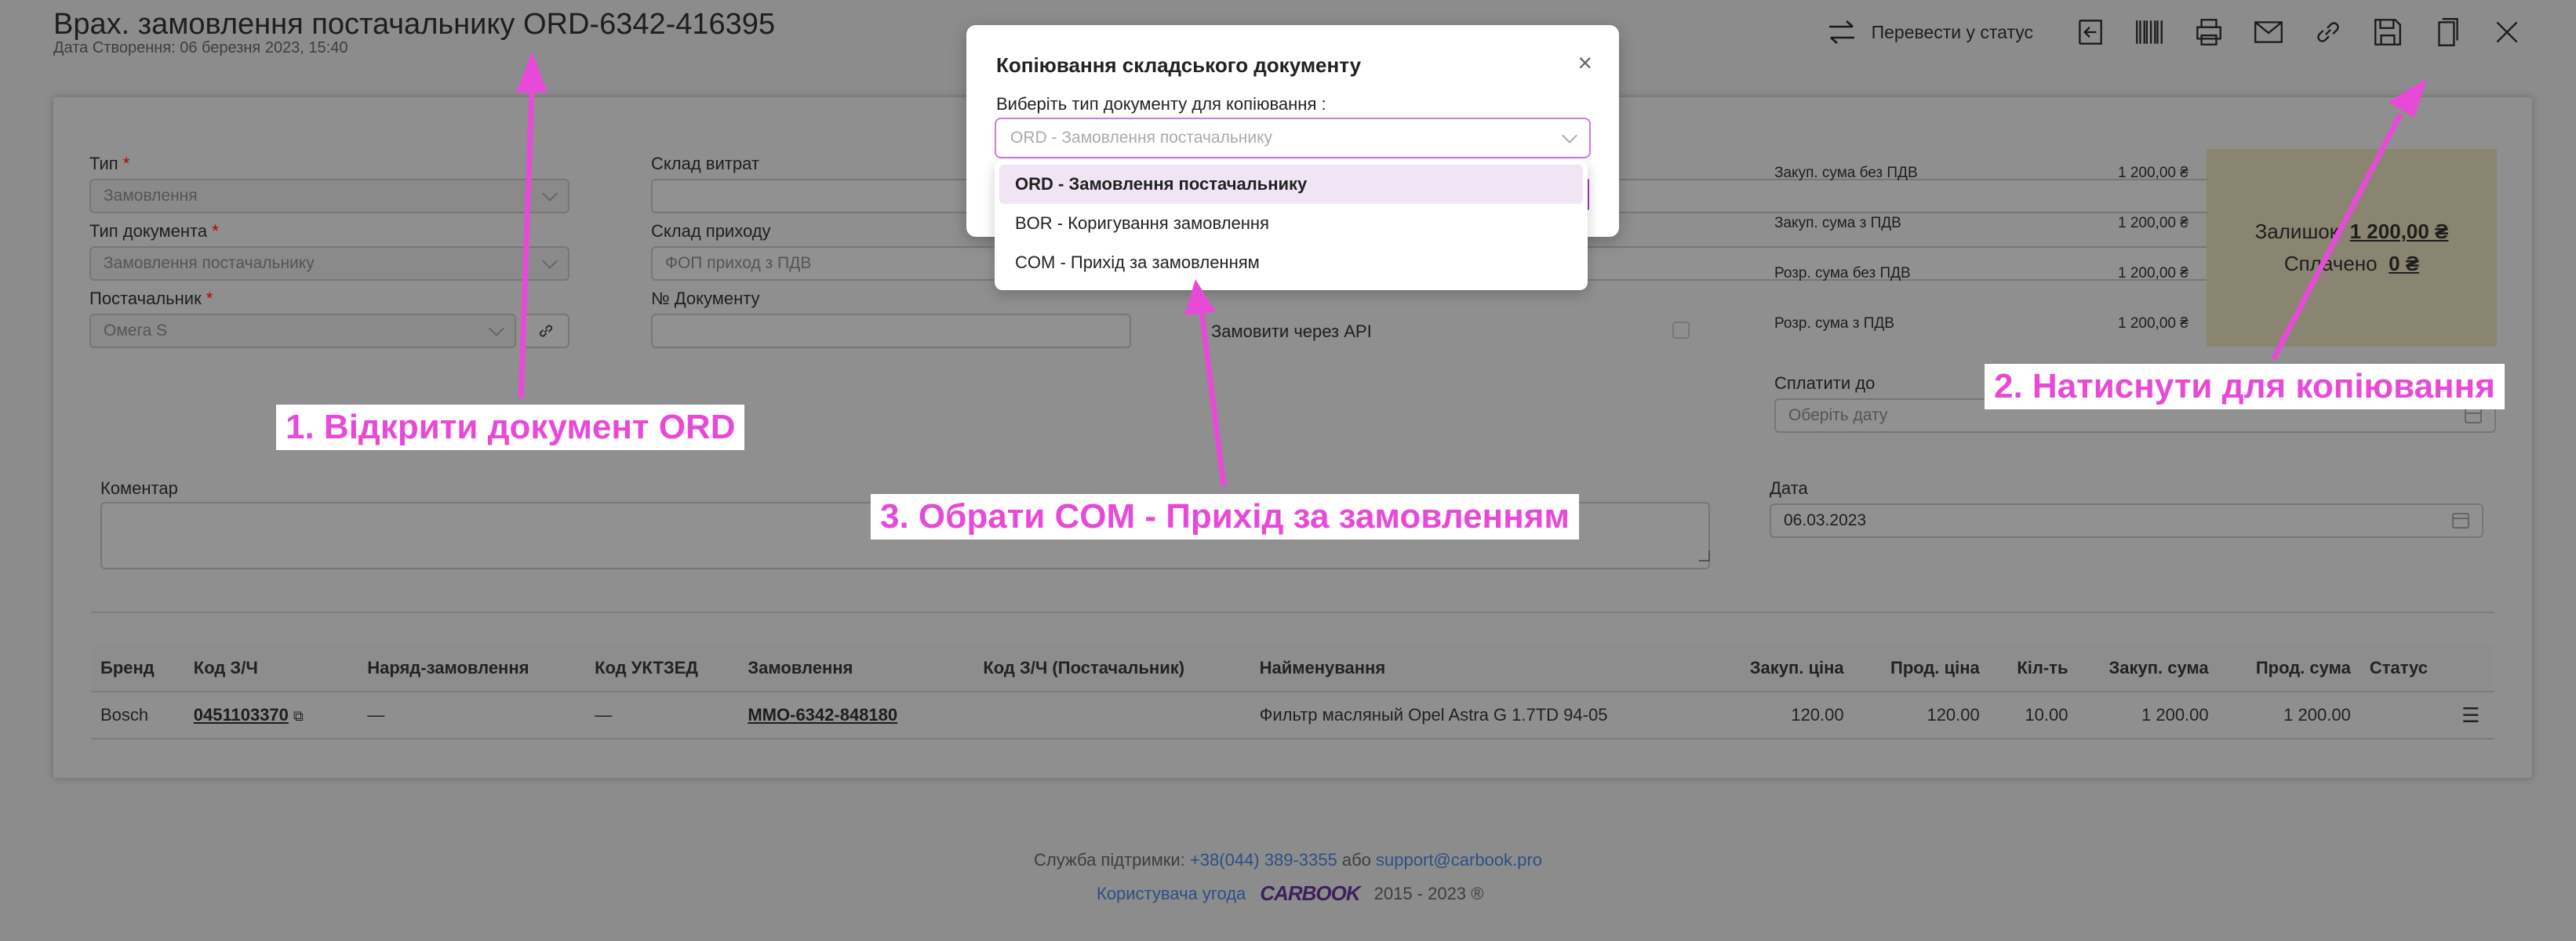 The width and height of the screenshot is (2576, 941). What do you see at coordinates (1225, 517) in the screenshot?
I see `annotation-step-3: 3. Обрати COM - Прихід за замовленням` at bounding box center [1225, 517].